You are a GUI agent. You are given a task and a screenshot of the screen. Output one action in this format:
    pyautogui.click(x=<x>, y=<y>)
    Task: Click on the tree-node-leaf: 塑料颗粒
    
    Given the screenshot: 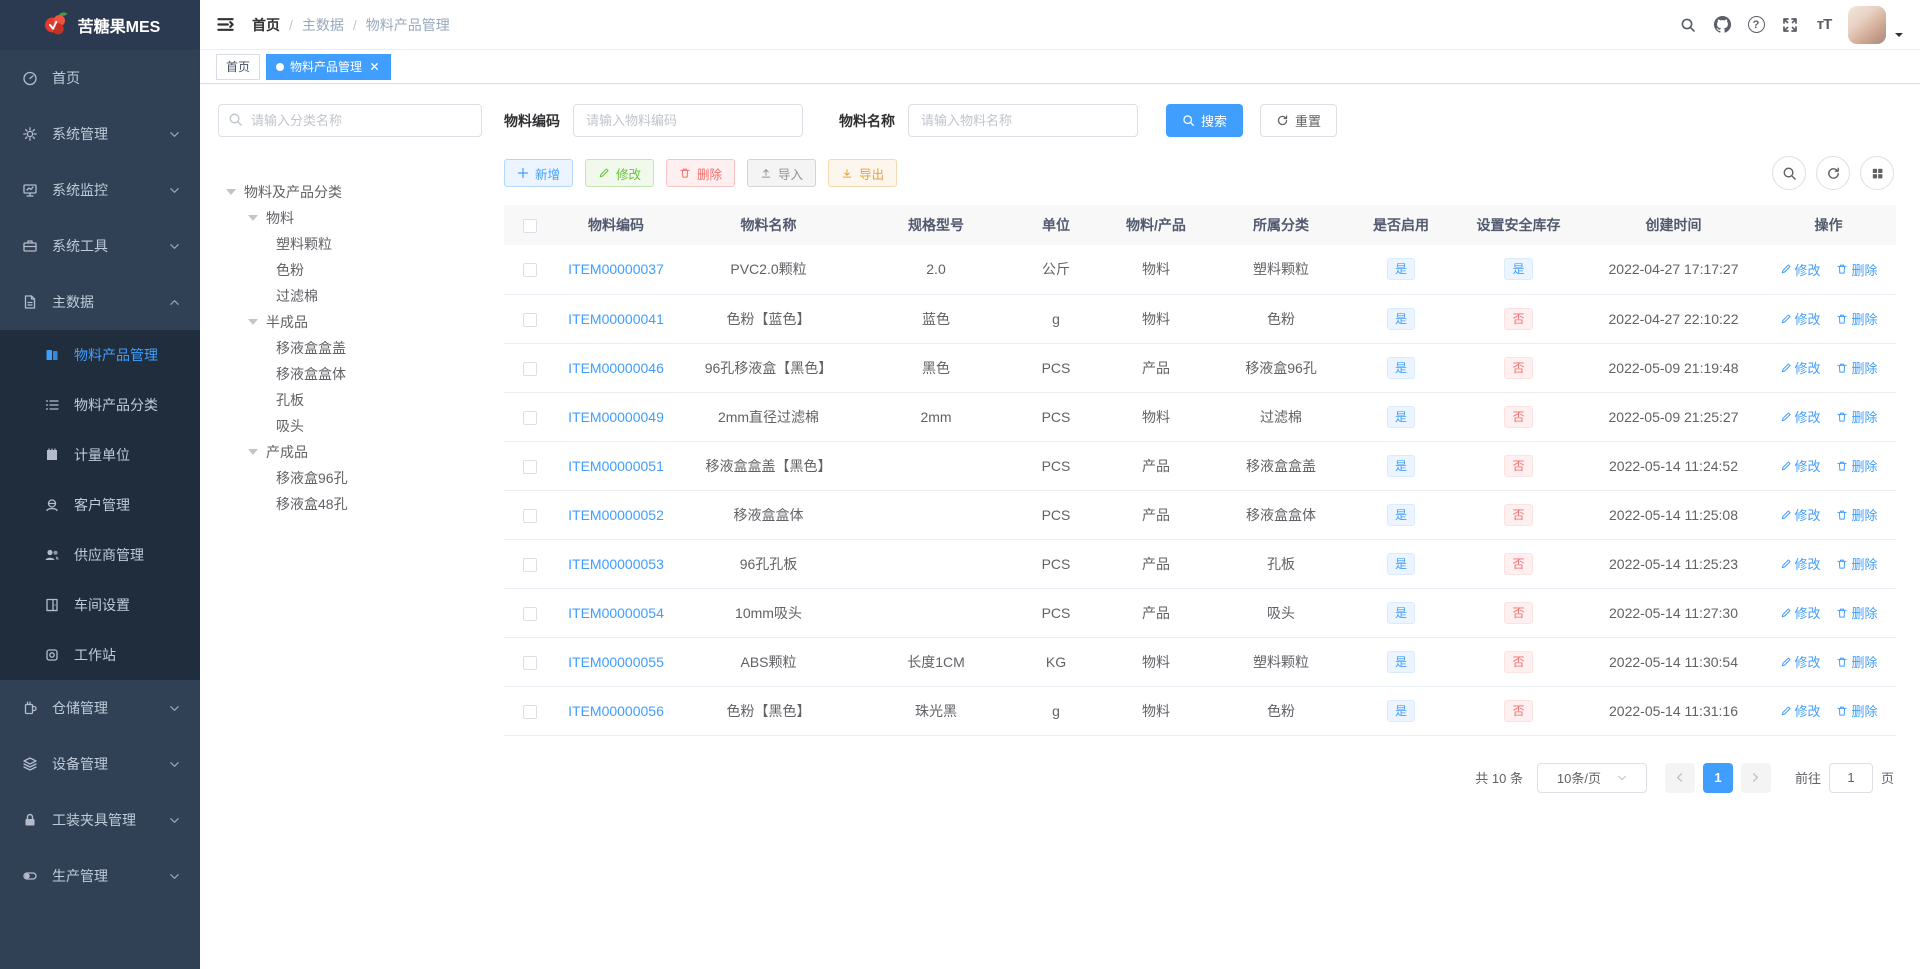 What is the action you would take?
    pyautogui.click(x=350, y=244)
    